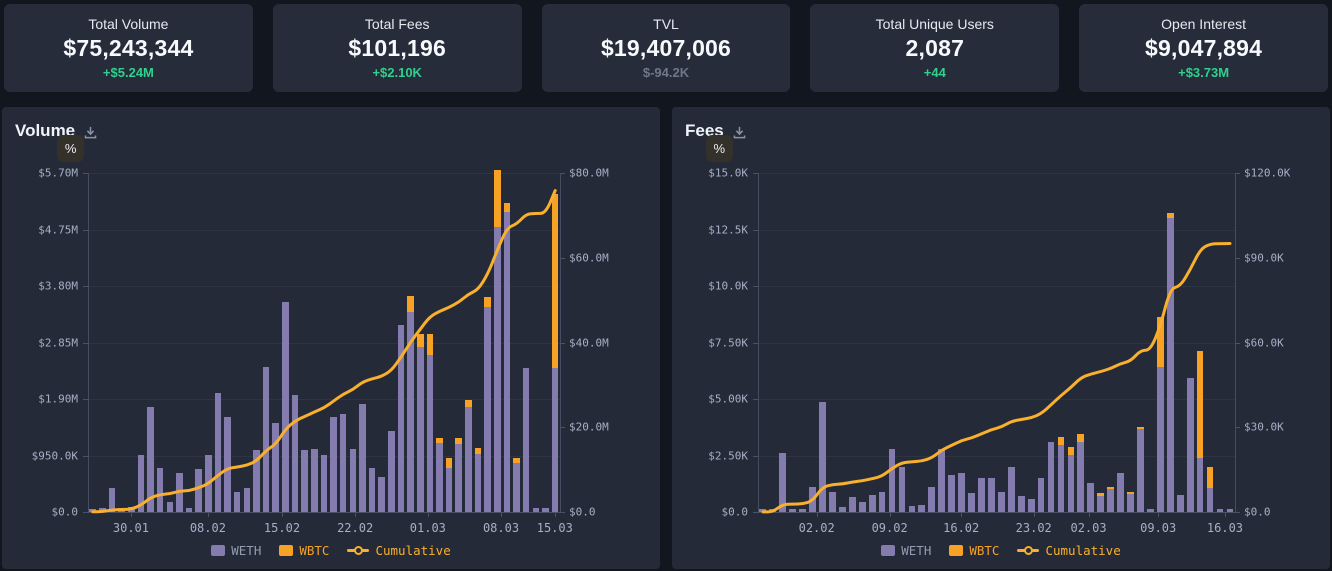 Image resolution: width=1332 pixels, height=571 pixels. Describe the element at coordinates (728, 286) in the screenshot. I see `y-axis-left-label: $10.0K` at that location.